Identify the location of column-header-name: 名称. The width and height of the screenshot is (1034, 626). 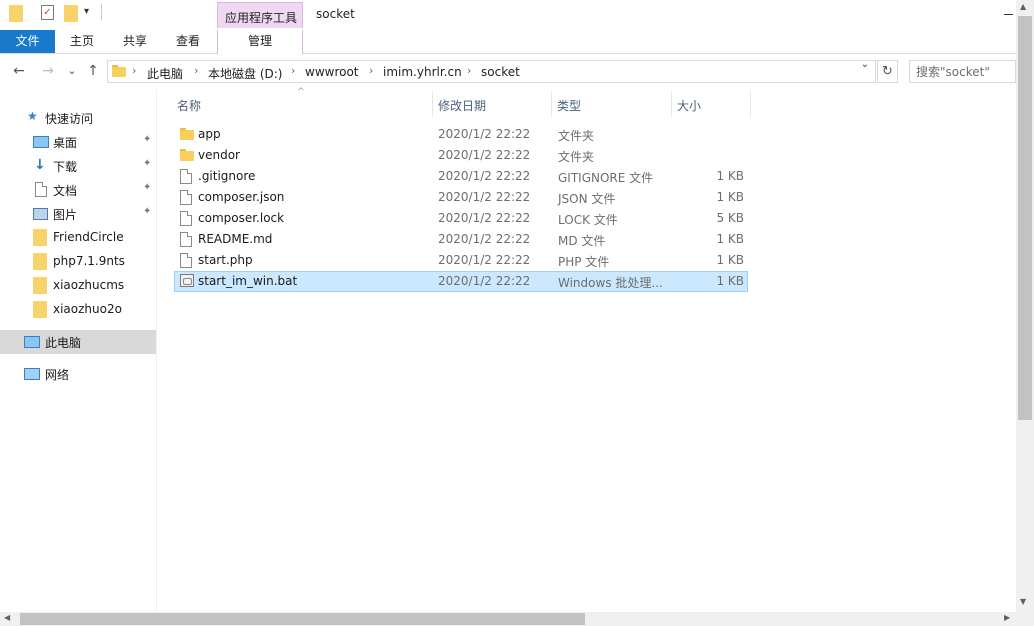
(302, 103).